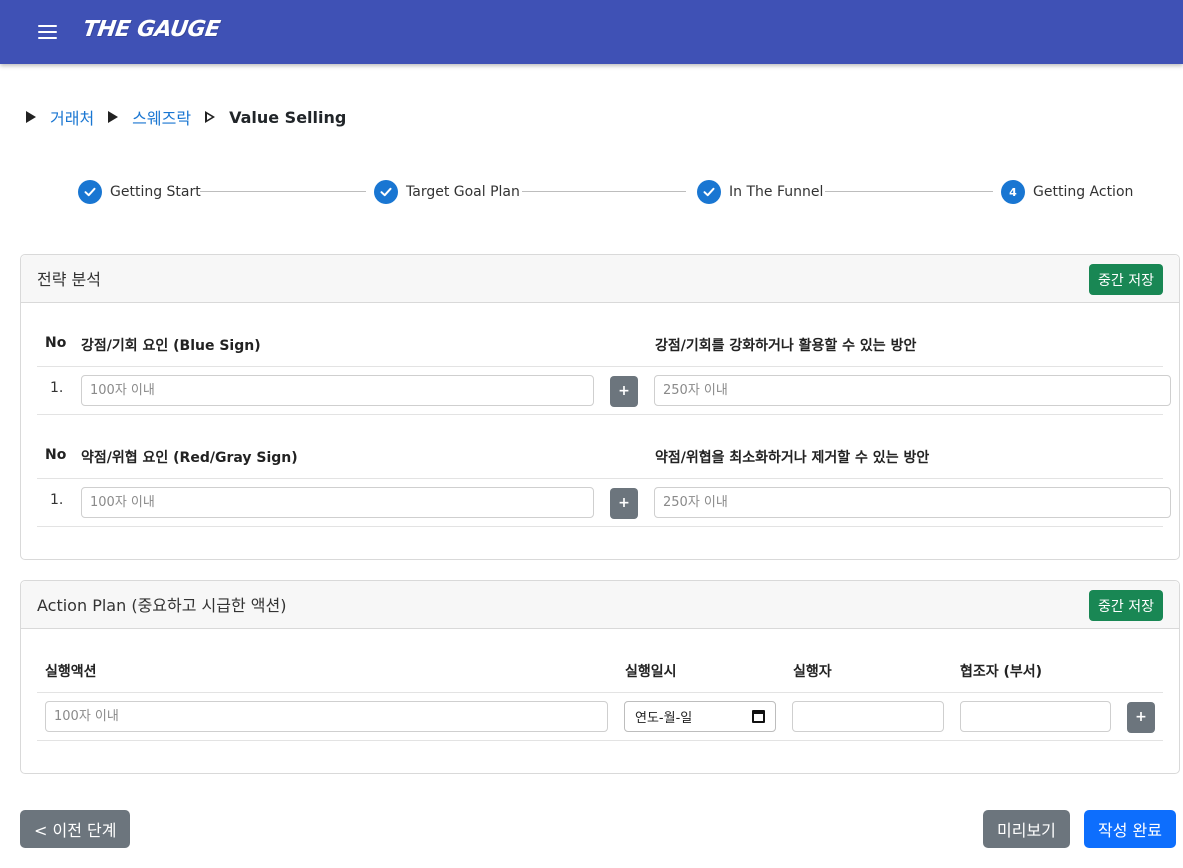 The image size is (1183, 868). What do you see at coordinates (1001, 672) in the screenshot?
I see `column-header-collaborator: 협조자 (부서)` at bounding box center [1001, 672].